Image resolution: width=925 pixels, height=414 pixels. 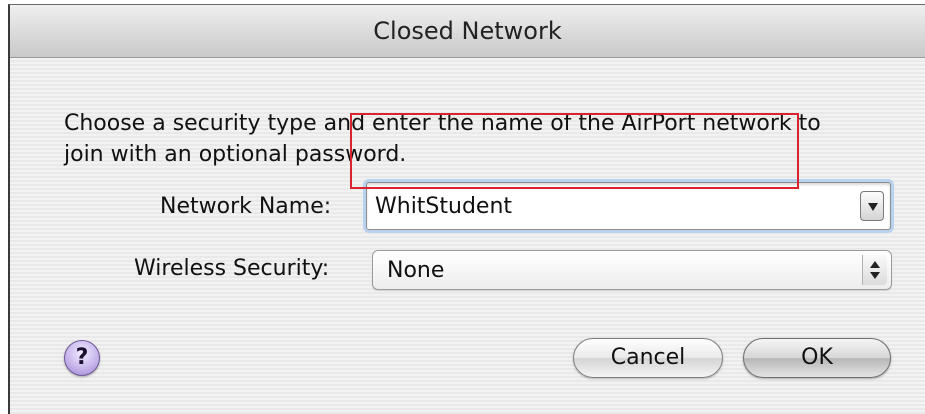 I want to click on cancel-button: Cancel, so click(x=648, y=358).